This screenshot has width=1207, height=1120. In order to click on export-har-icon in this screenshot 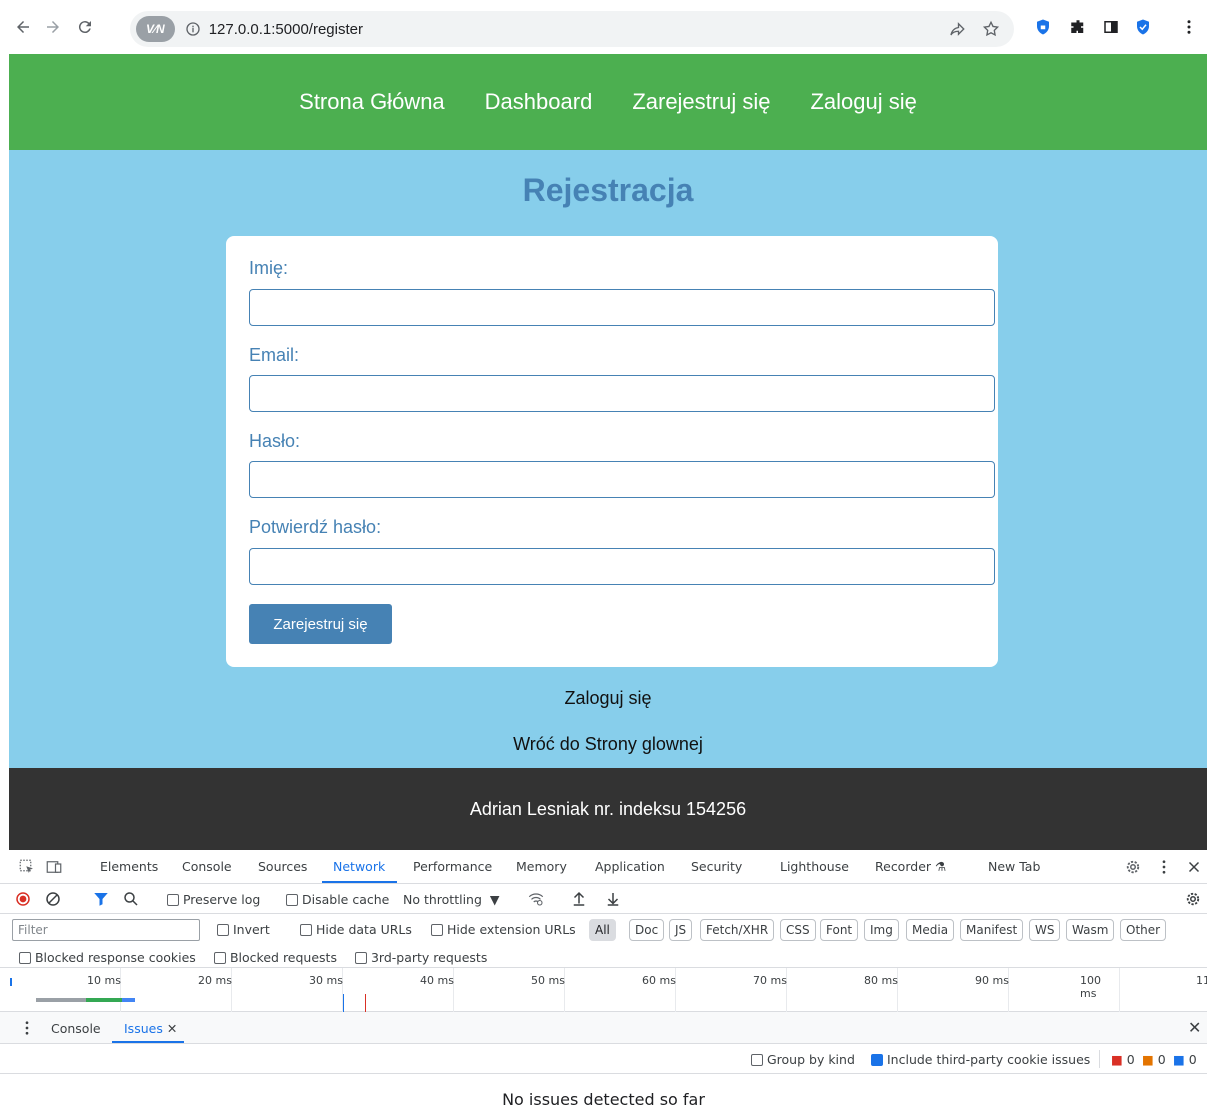, I will do `click(613, 899)`.